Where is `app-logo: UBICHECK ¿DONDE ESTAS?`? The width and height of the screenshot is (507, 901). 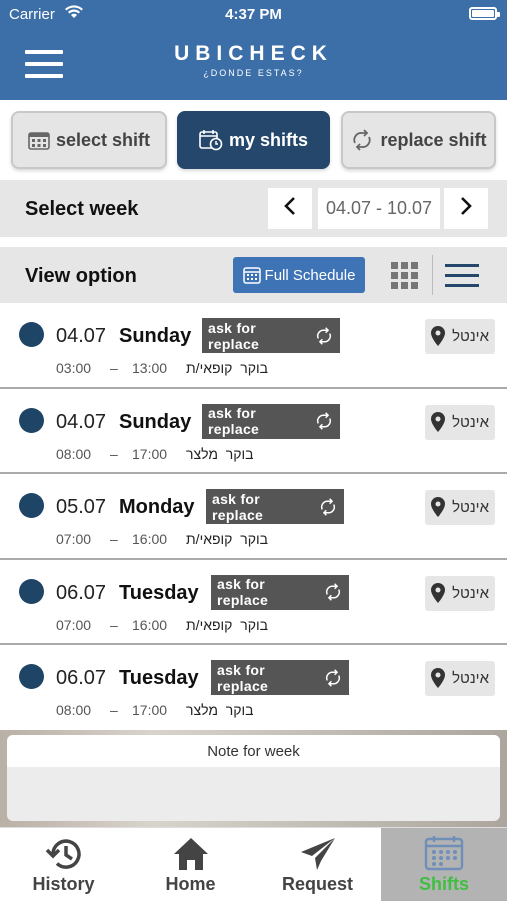
app-logo: UBICHECK ¿DONDE ESTAS? is located at coordinates (253, 60).